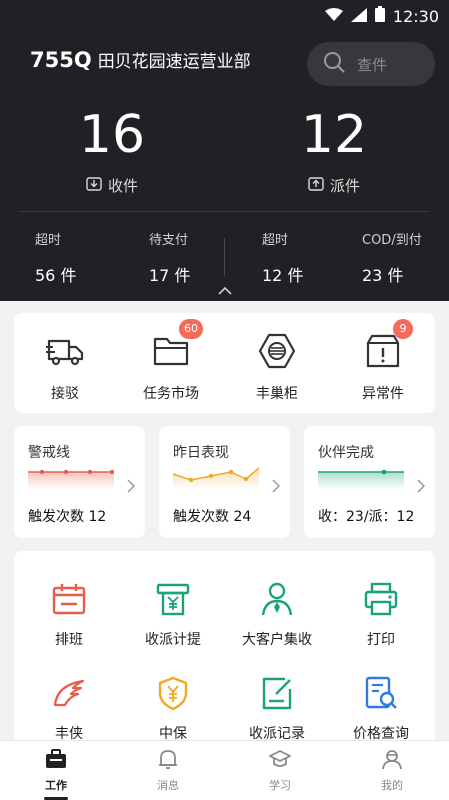  I want to click on quick-action-task-market: 60 任务市场, so click(171, 361).